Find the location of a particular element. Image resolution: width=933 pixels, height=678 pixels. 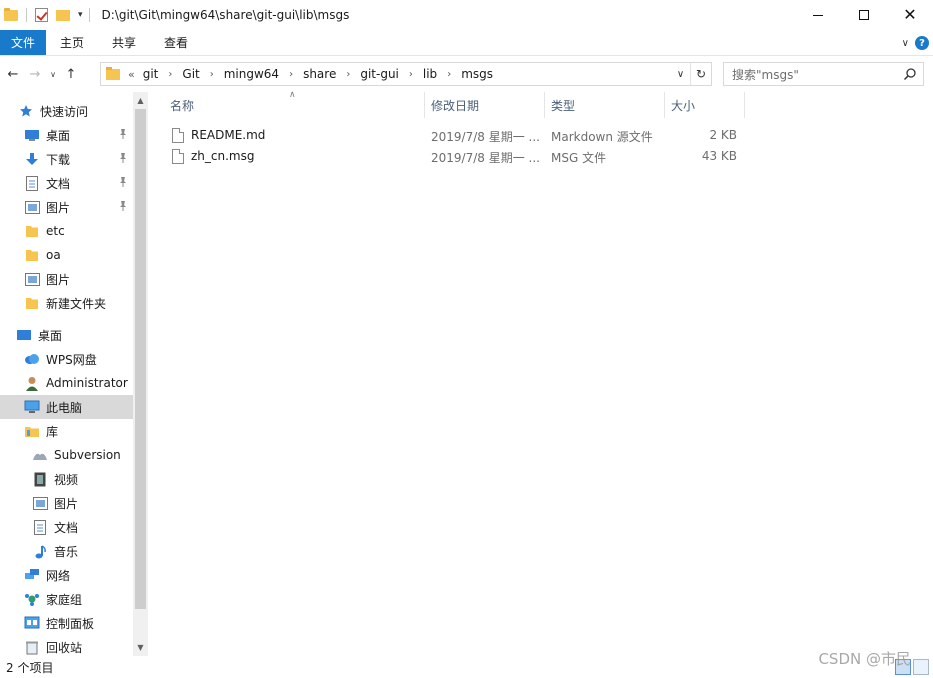

breadcrumb-item: git-gui is located at coordinates (379, 74).